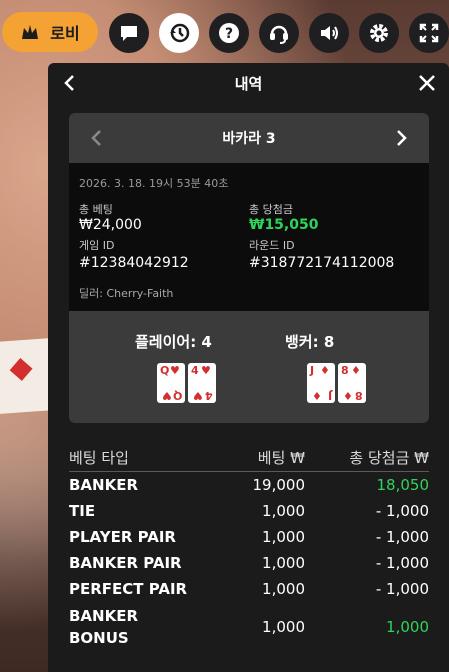 This screenshot has height=672, width=449. I want to click on settings-button, so click(379, 33).